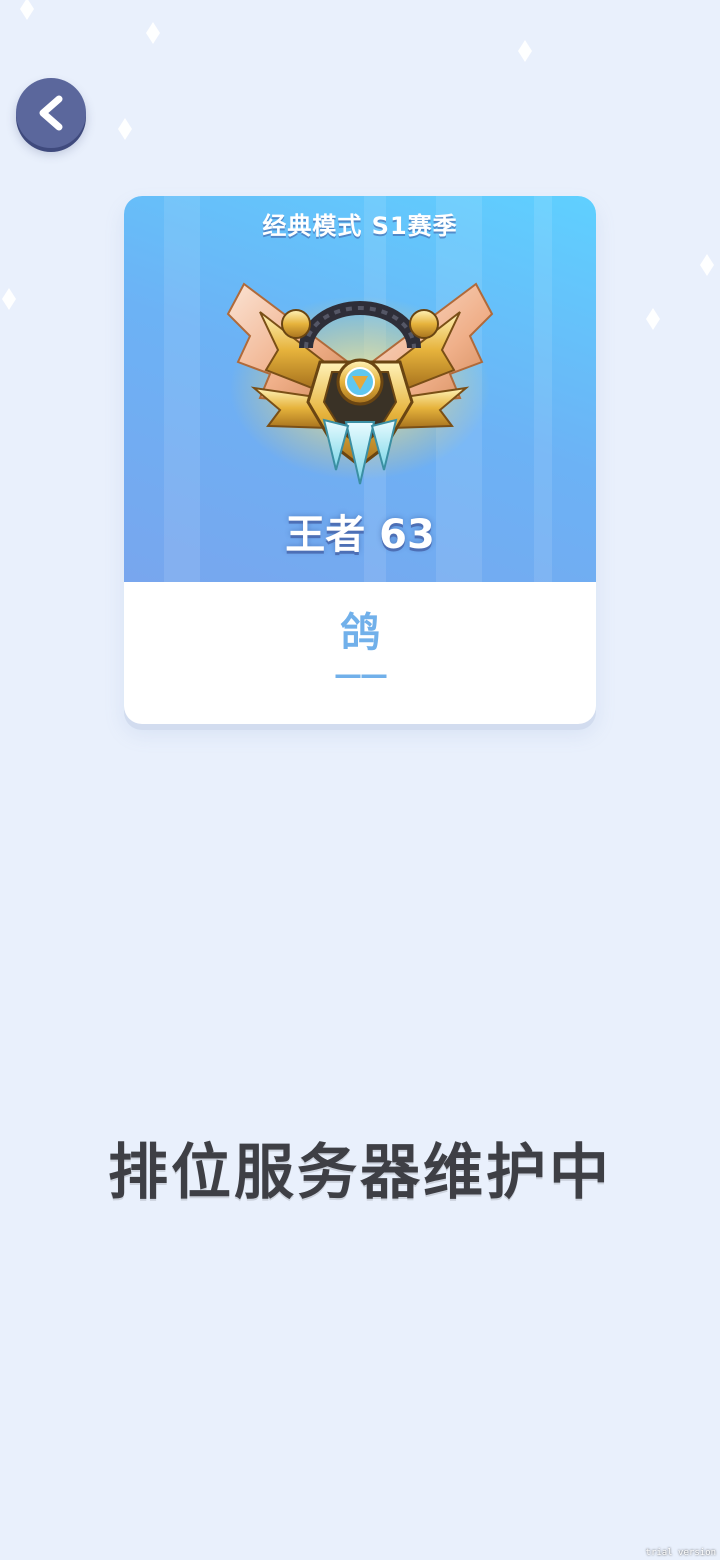 The height and width of the screenshot is (1560, 720). I want to click on maintenance-message: 排位服务器维护中, so click(360, 1173).